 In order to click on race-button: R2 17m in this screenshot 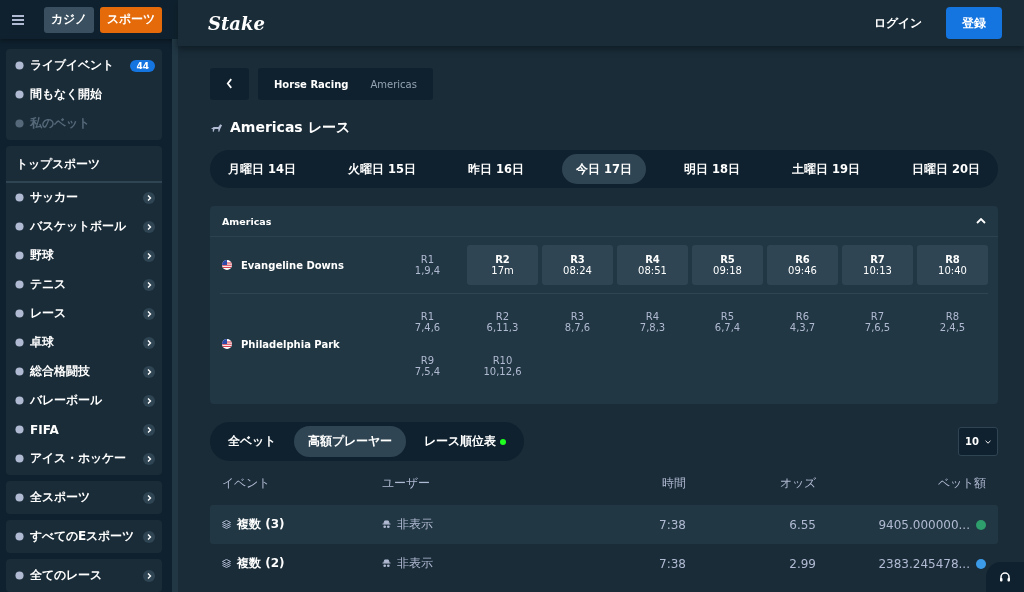, I will do `click(502, 265)`.